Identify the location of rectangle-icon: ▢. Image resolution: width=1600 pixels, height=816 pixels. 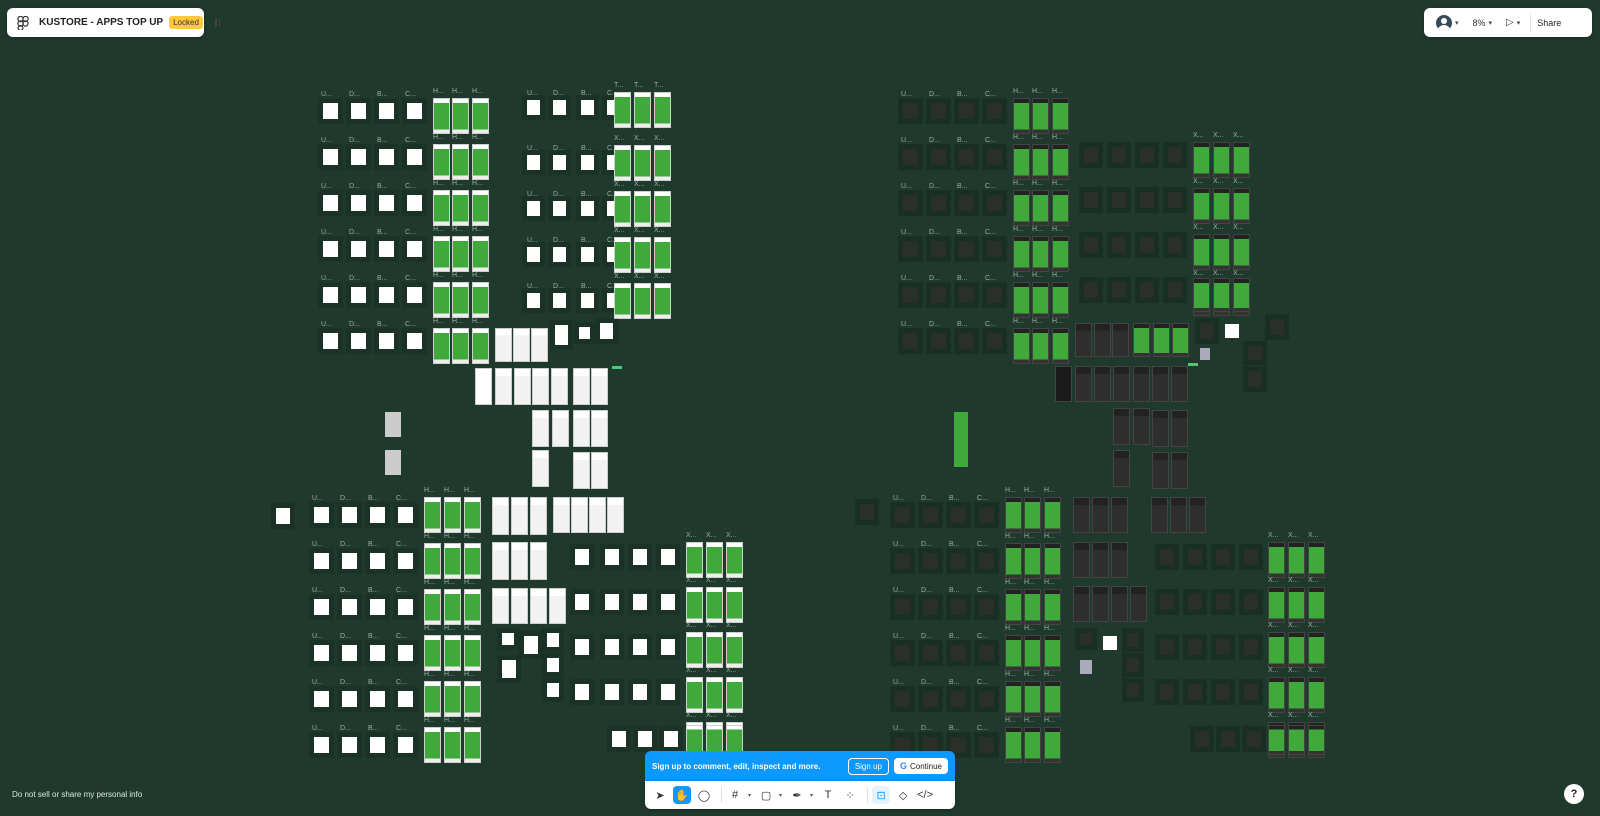
(766, 795).